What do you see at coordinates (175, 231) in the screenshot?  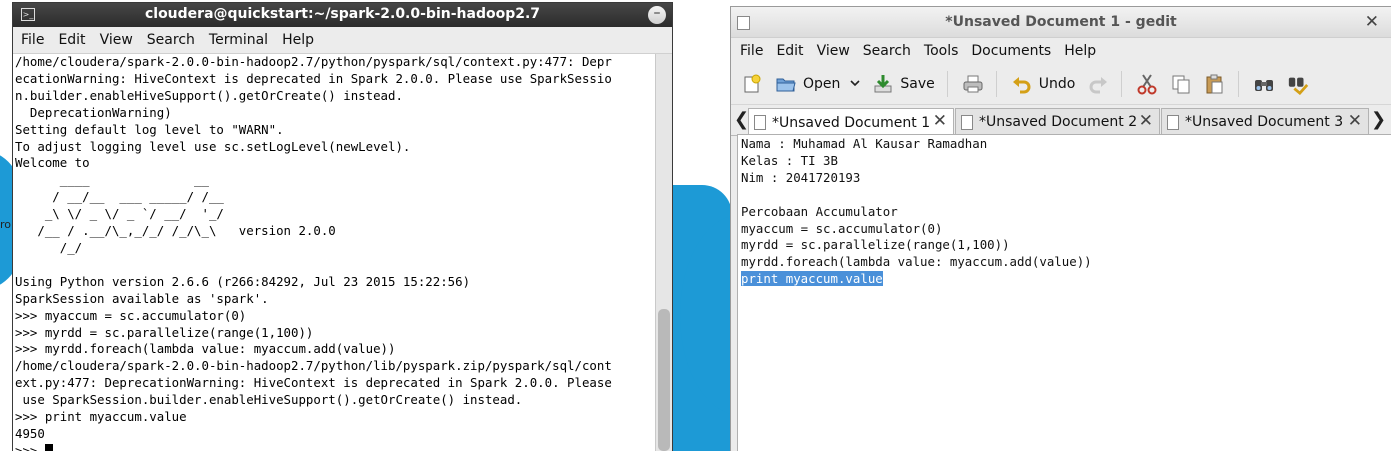 I see `terminal-line: /__ / .__/\_,_/_/ /_/\_\ version 2.0.0` at bounding box center [175, 231].